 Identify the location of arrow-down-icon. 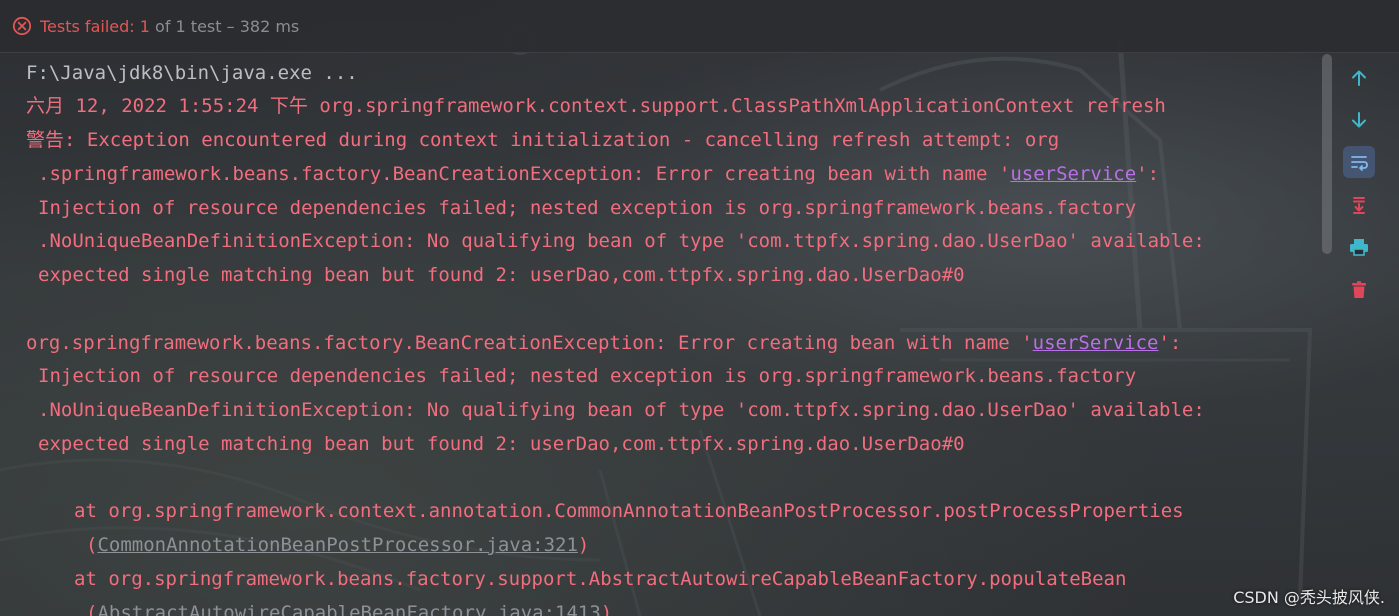
(1359, 120).